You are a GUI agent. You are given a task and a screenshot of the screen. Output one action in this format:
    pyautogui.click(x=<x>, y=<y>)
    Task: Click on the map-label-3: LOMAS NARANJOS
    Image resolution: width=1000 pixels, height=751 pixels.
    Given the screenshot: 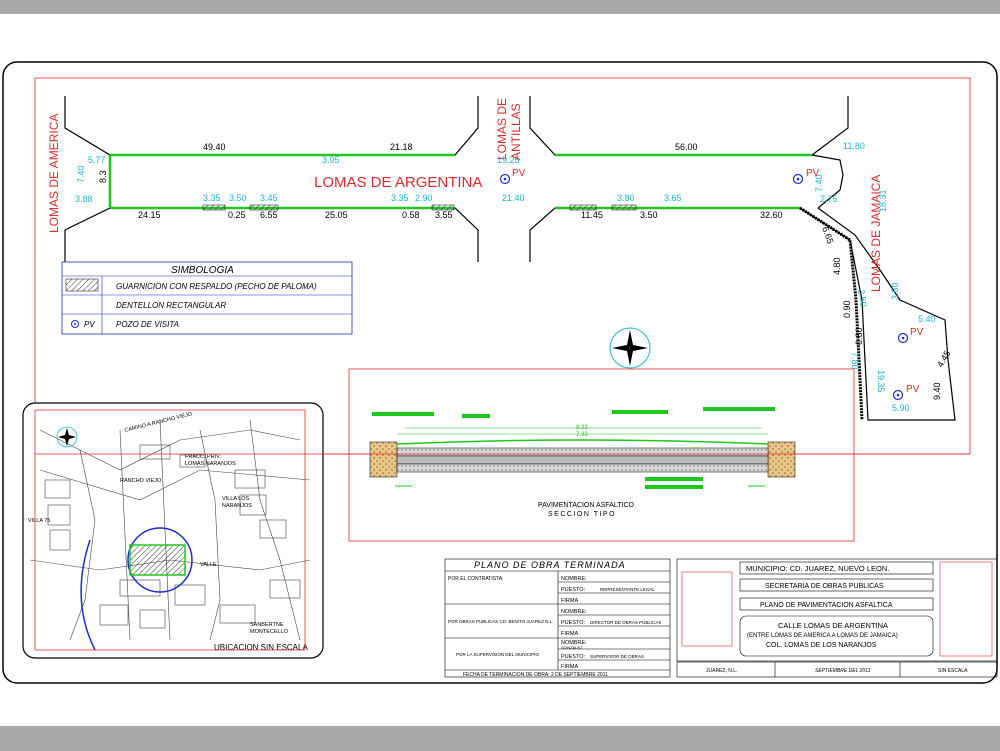 What is the action you would take?
    pyautogui.click(x=210, y=464)
    